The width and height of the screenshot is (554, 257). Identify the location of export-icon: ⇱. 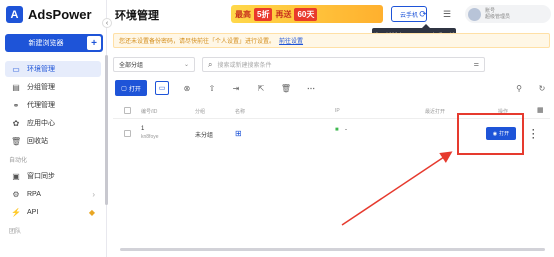
(261, 88).